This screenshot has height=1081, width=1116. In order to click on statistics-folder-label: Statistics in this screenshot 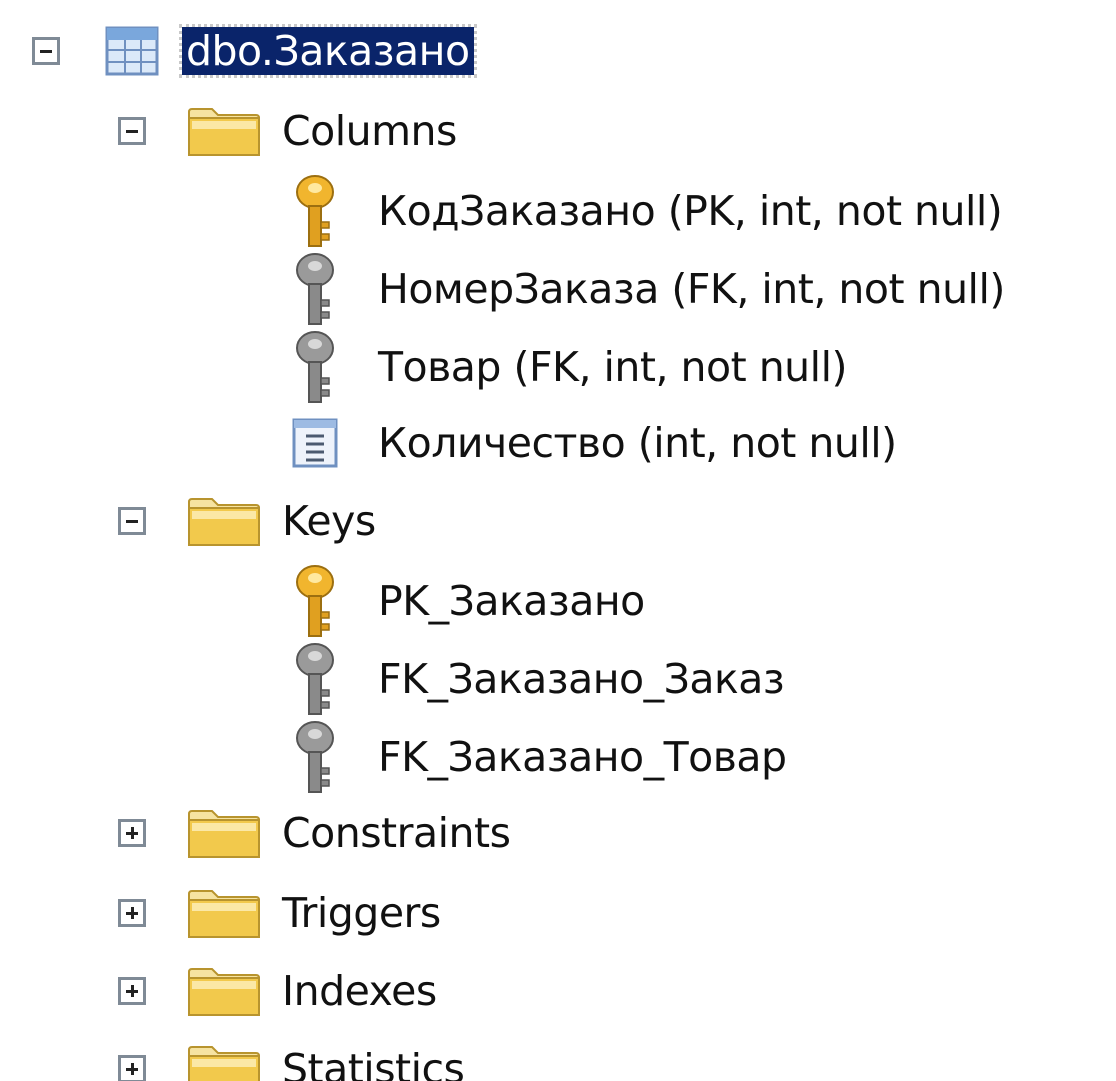, I will do `click(373, 1063)`.